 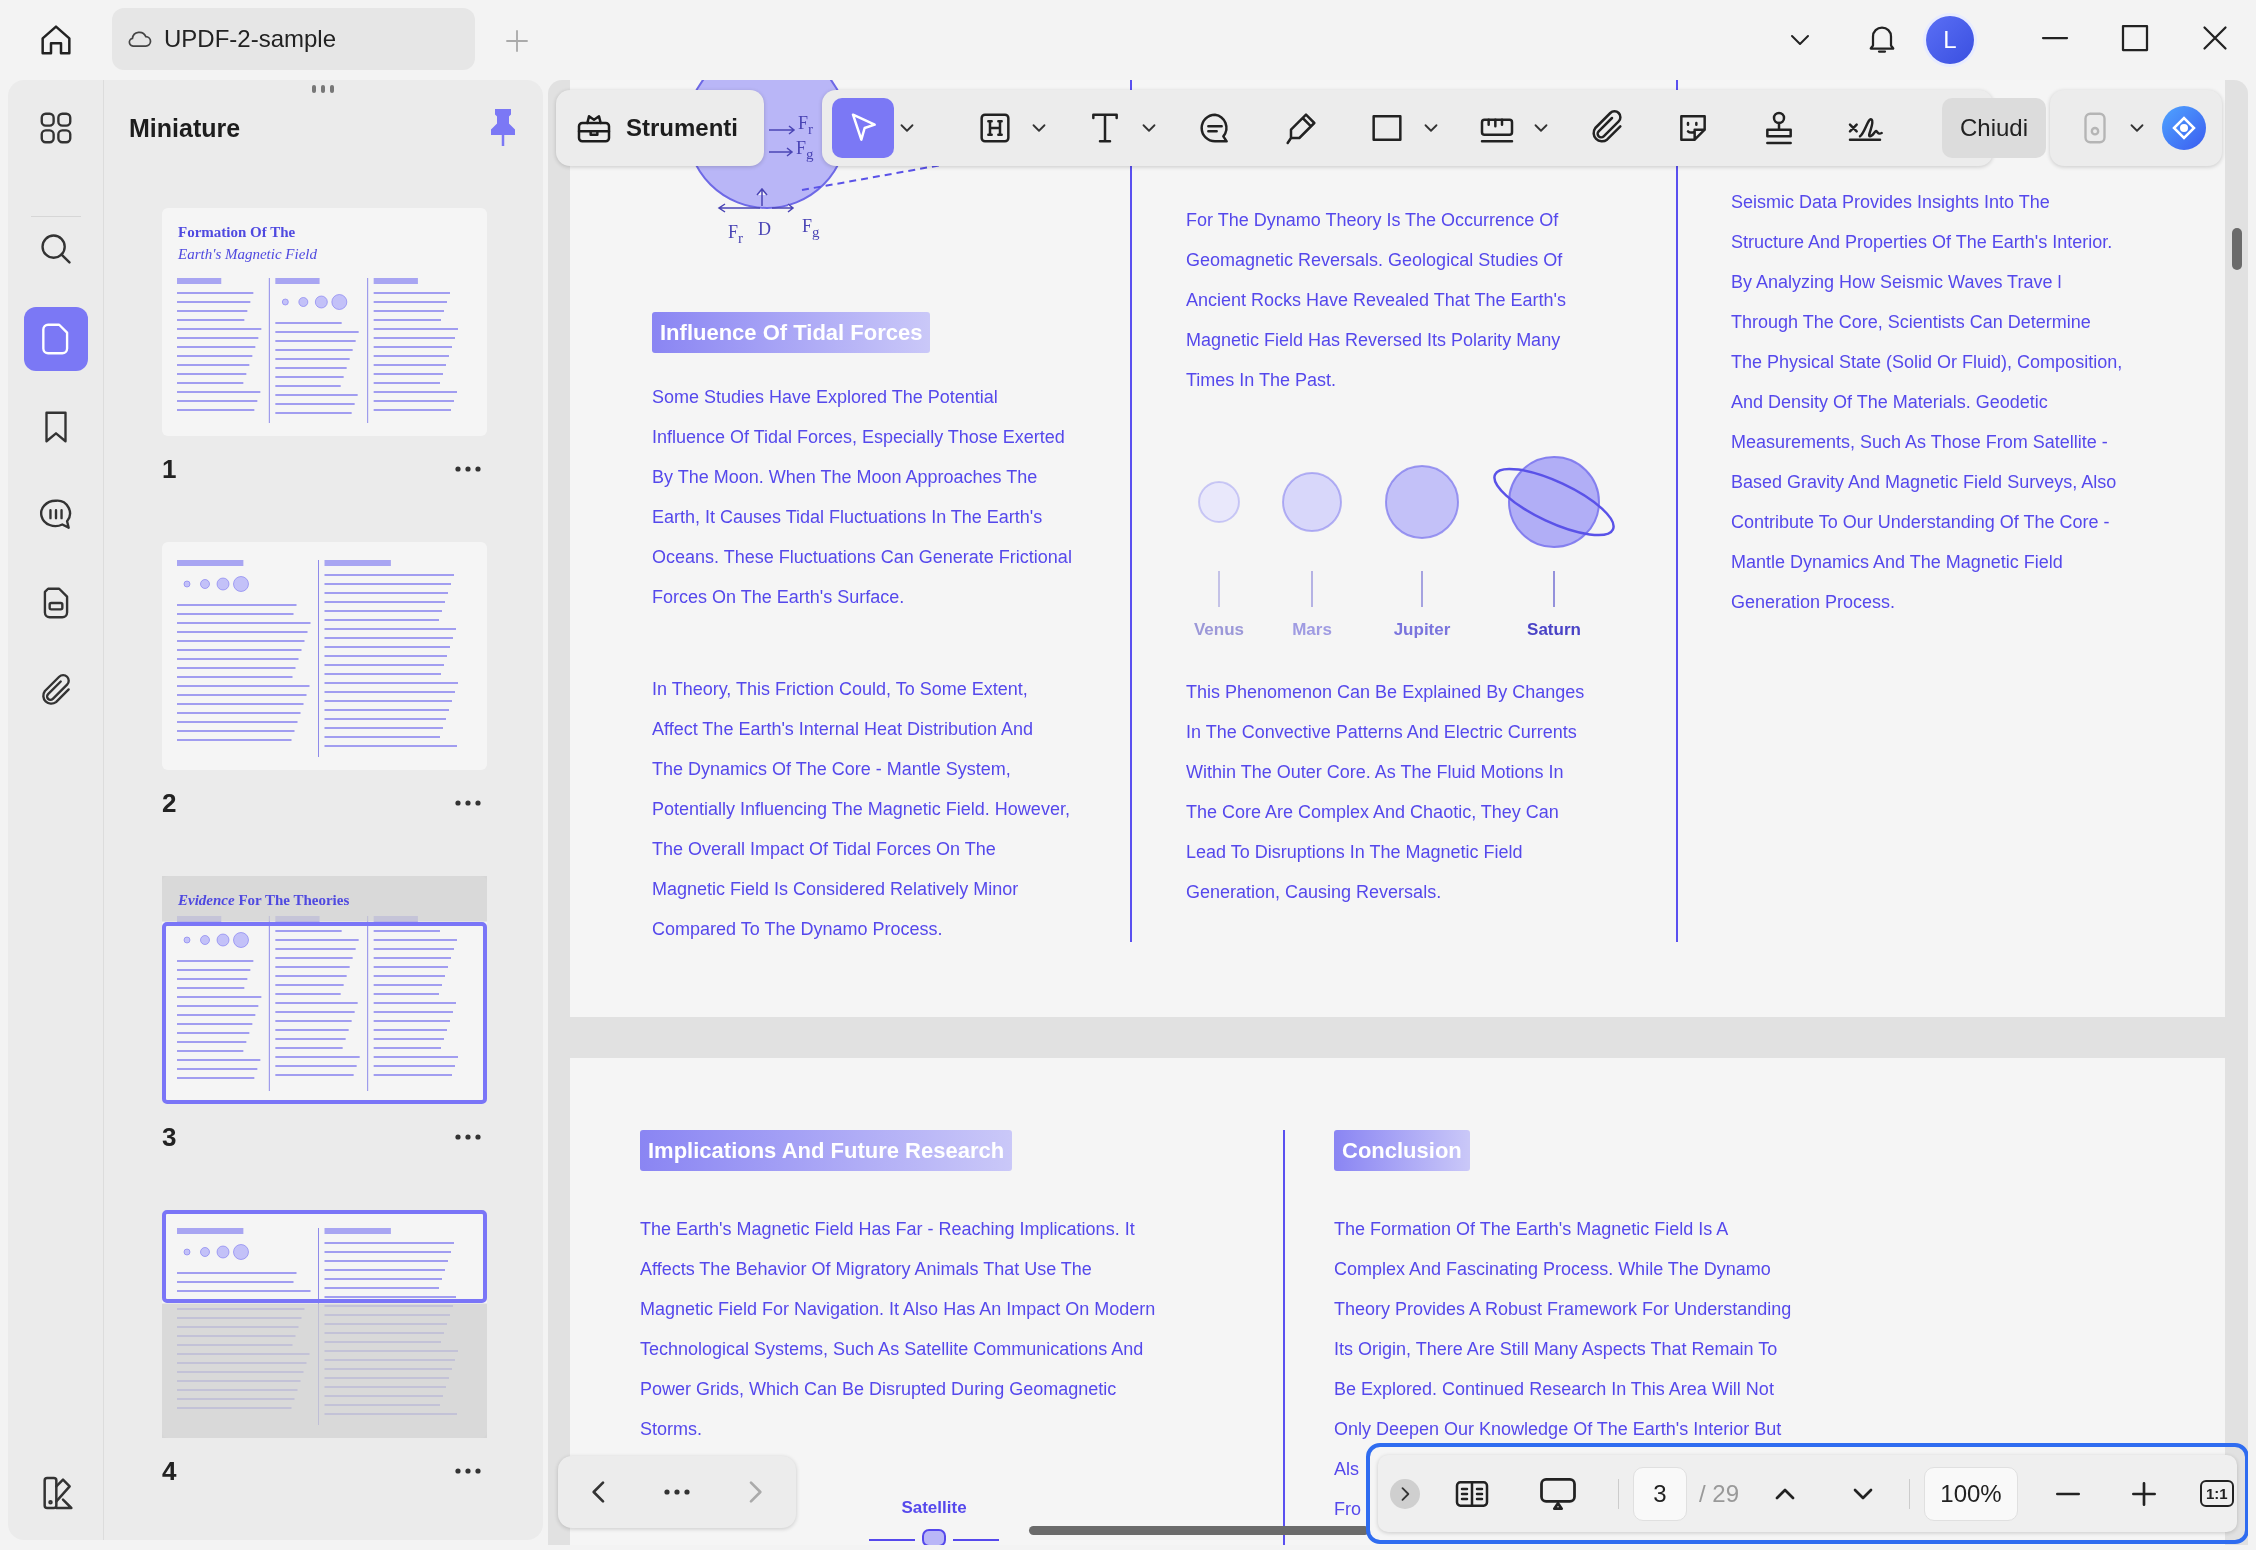 I want to click on ai-assistant-icon, so click(x=2184, y=128).